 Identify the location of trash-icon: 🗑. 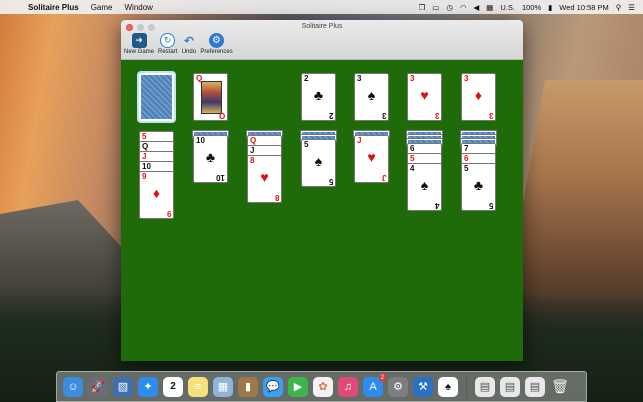
(560, 387).